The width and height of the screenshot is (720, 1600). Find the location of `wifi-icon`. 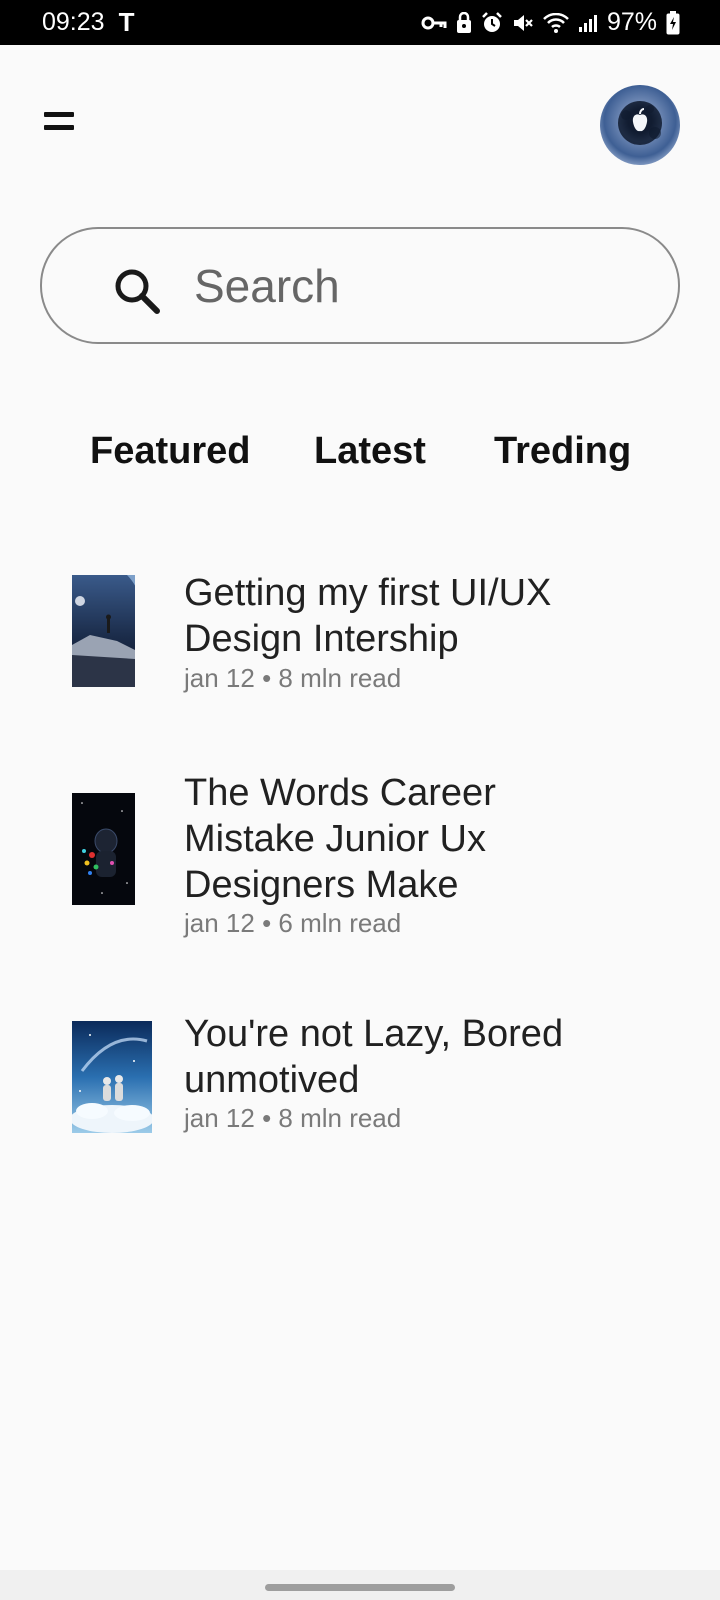

wifi-icon is located at coordinates (556, 22).